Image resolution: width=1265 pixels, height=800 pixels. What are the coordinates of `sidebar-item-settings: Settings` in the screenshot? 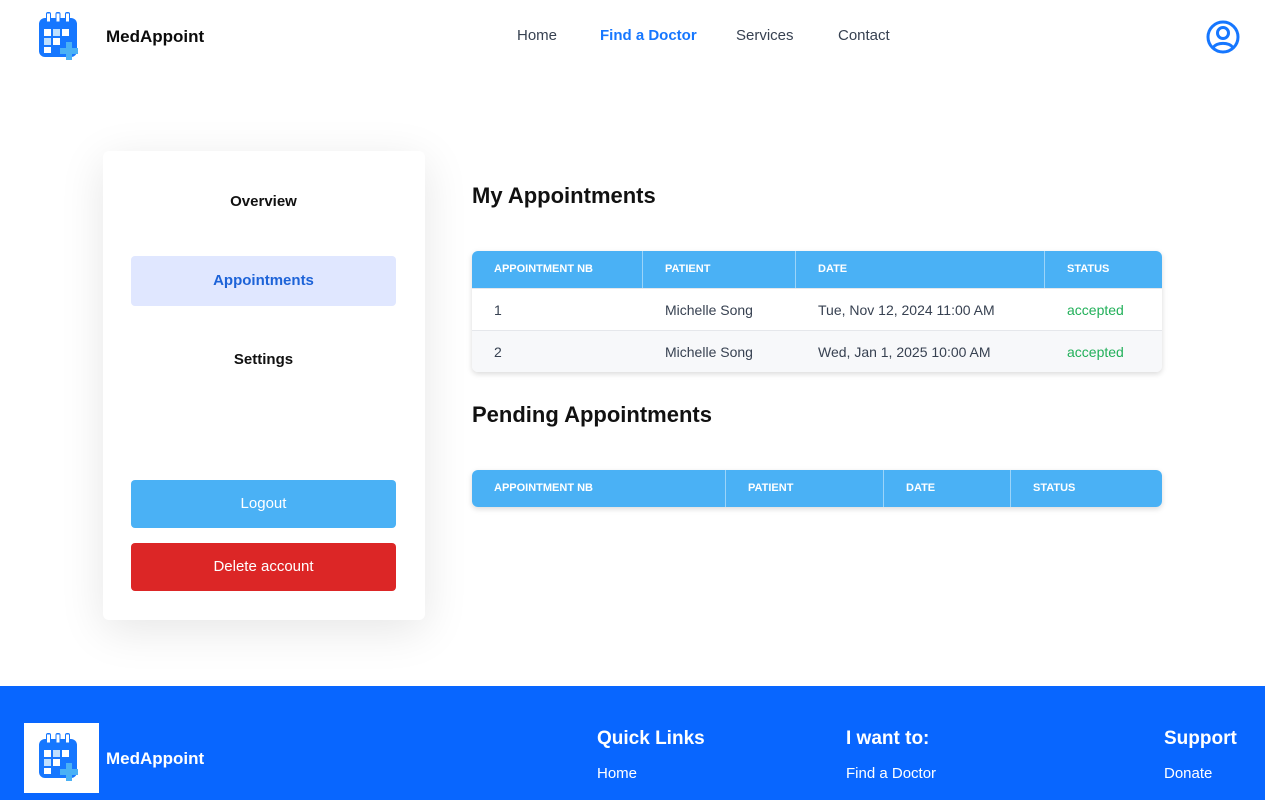 It's located at (263, 360).